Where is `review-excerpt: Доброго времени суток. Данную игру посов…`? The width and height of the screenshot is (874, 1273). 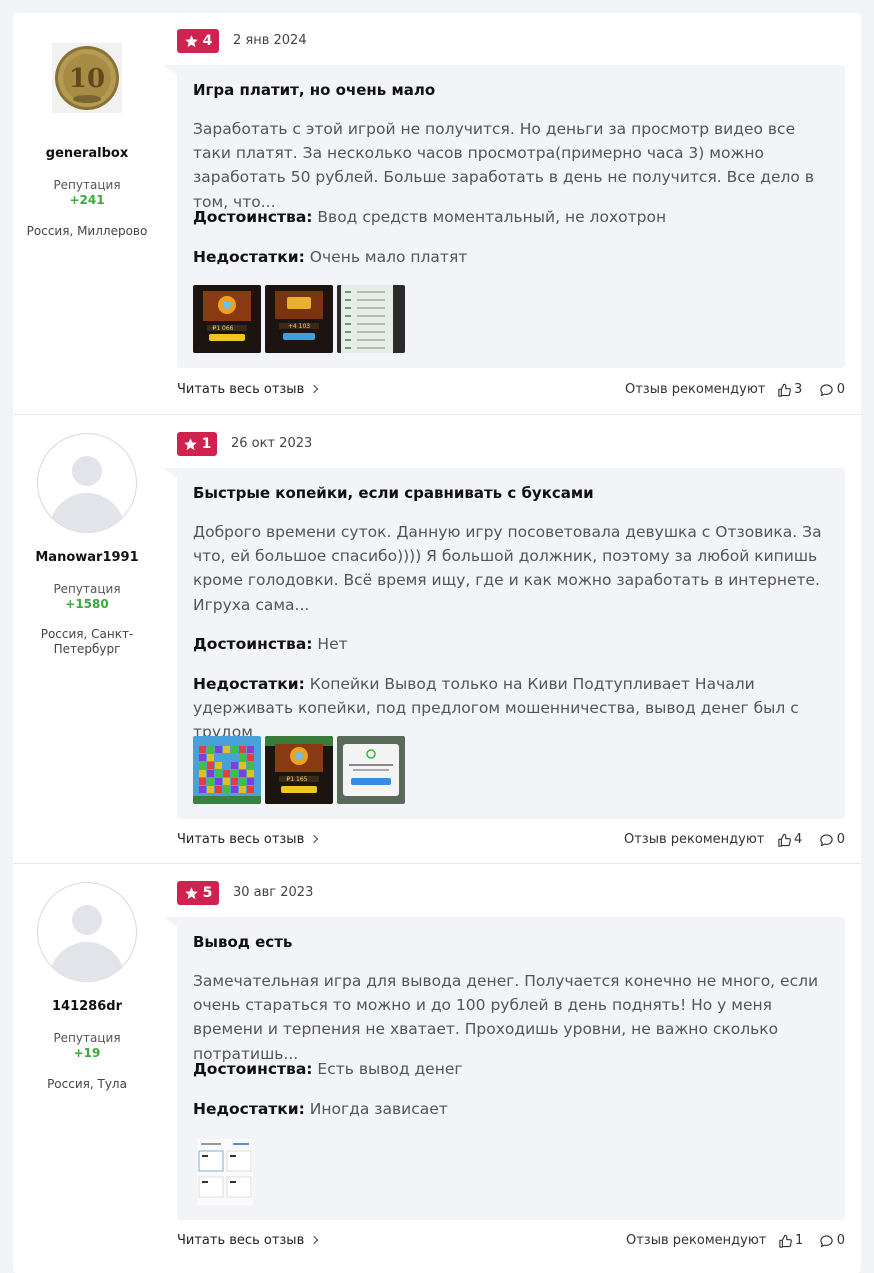 review-excerpt: Доброго времени суток. Данную игру посов… is located at coordinates (507, 568).